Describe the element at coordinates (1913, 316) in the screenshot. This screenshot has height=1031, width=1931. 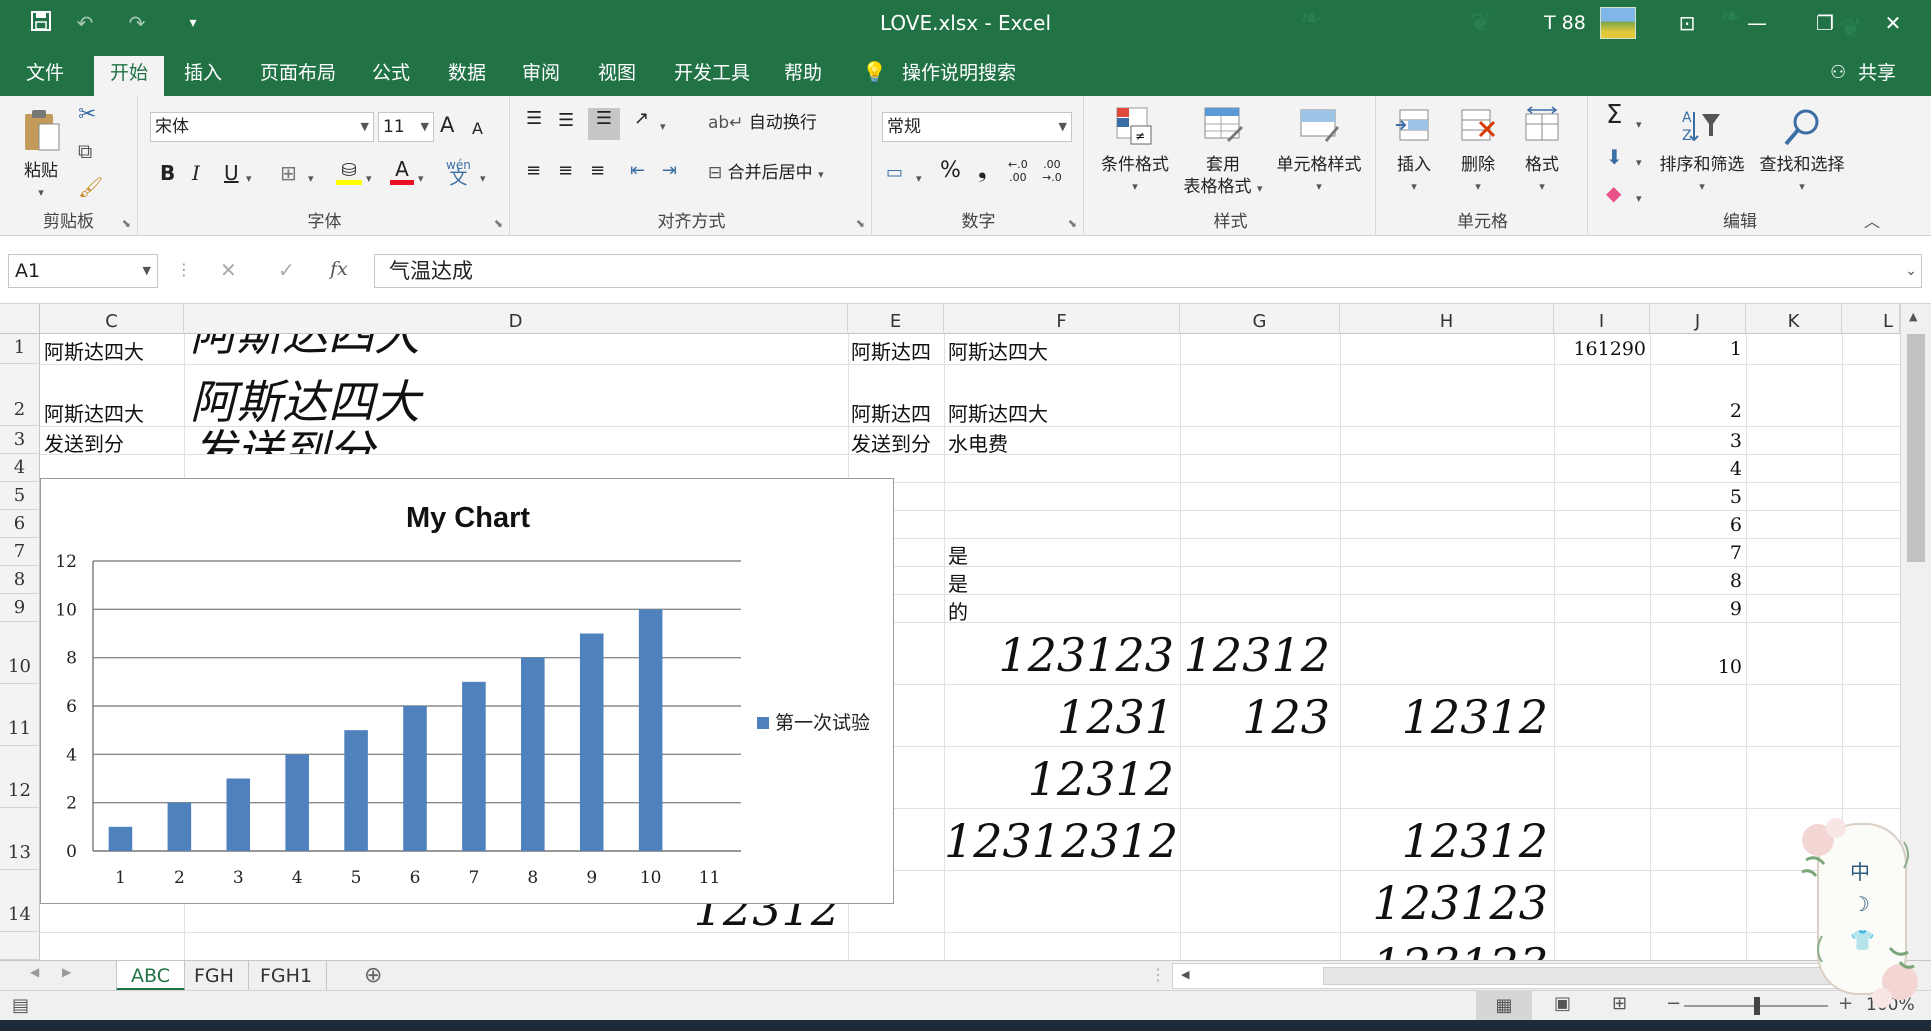
I see `scroll-up-icon: ▲` at that location.